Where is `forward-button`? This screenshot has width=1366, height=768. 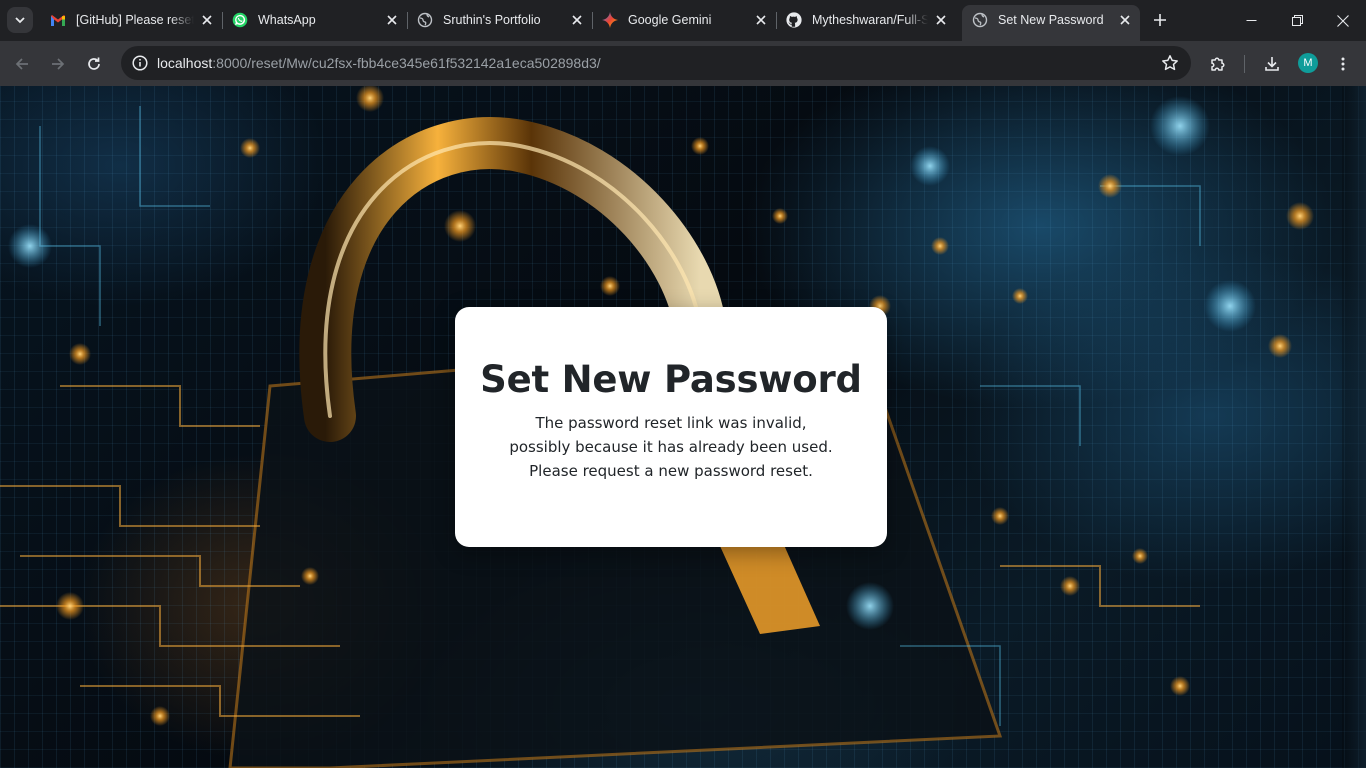 forward-button is located at coordinates (58, 64).